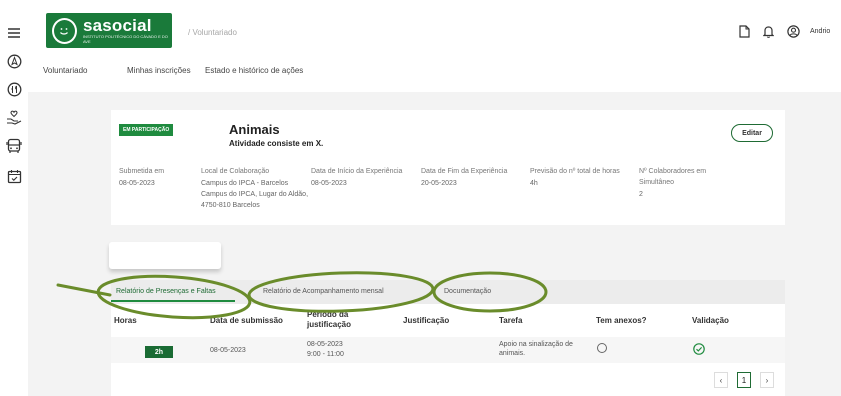 This screenshot has width=841, height=396. I want to click on period-time-cell: 9:00 - 11:00, so click(325, 354).